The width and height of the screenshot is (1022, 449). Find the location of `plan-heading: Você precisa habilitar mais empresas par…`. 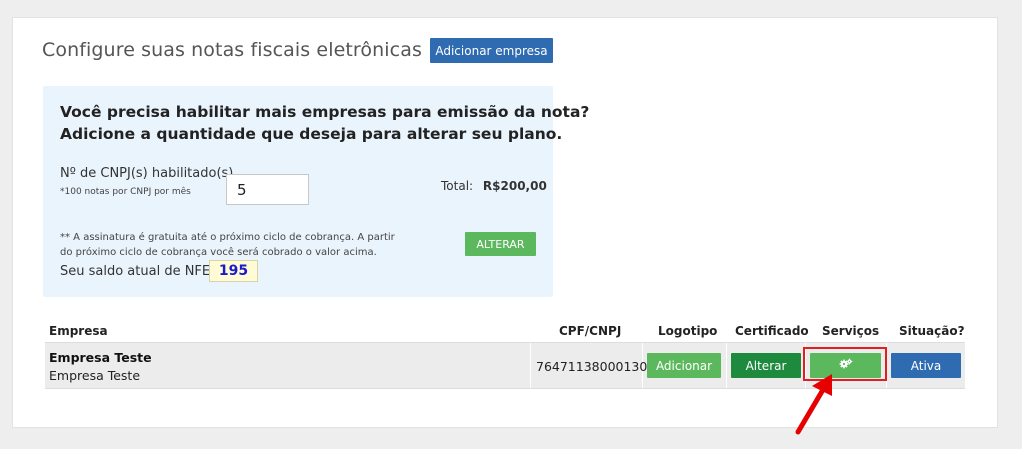

plan-heading: Você precisa habilitar mais empresas par… is located at coordinates (324, 123).